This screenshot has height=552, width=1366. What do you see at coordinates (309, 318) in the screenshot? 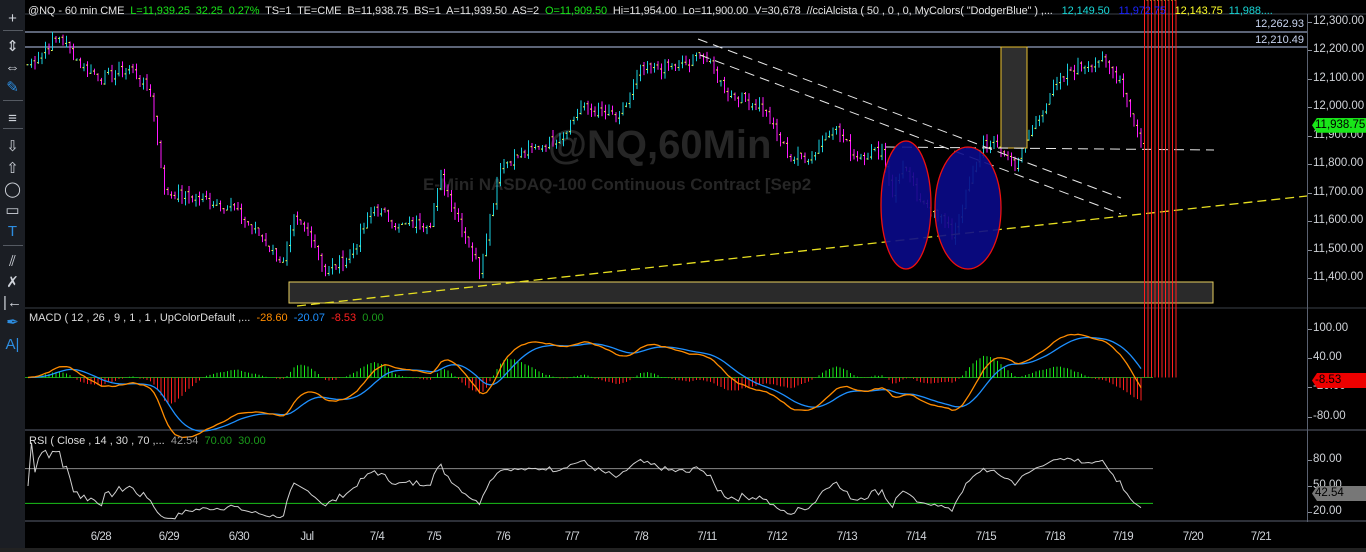
I see `macd-signal-value: -20.07` at bounding box center [309, 318].